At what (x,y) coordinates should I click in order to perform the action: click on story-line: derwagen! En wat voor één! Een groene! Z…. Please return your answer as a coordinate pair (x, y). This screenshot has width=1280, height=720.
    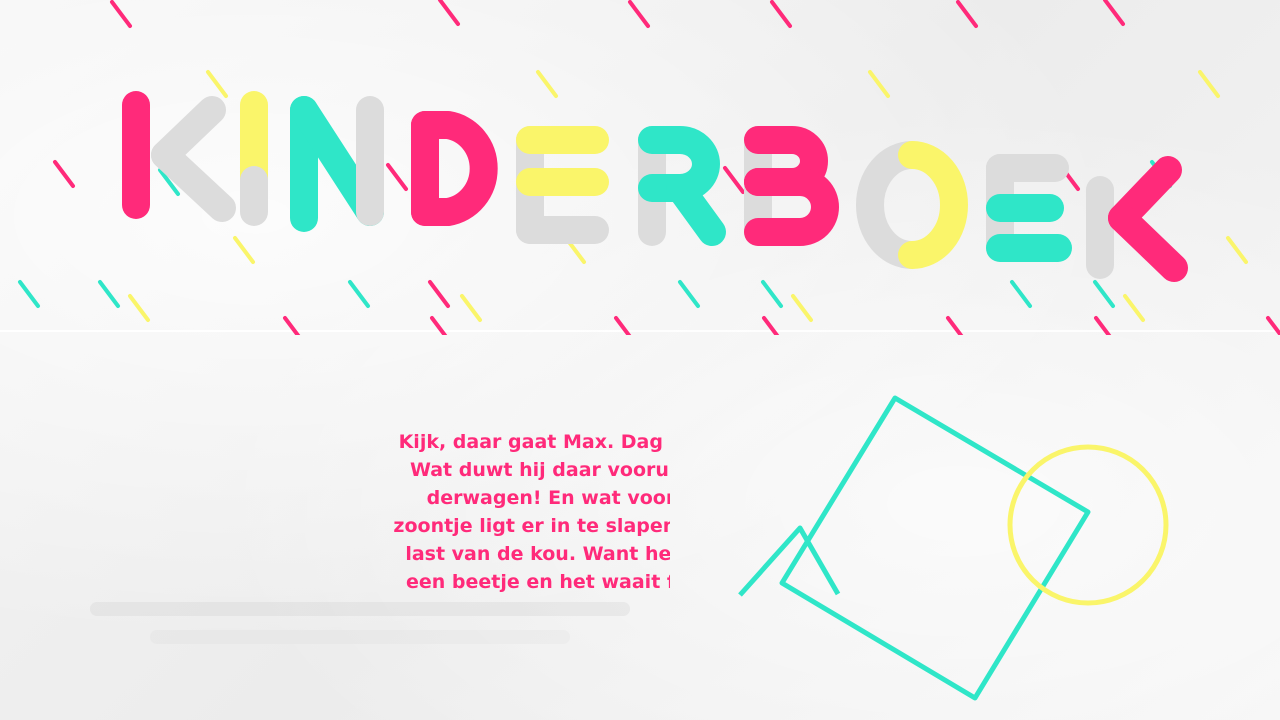
    Looking at the image, I should click on (365, 498).